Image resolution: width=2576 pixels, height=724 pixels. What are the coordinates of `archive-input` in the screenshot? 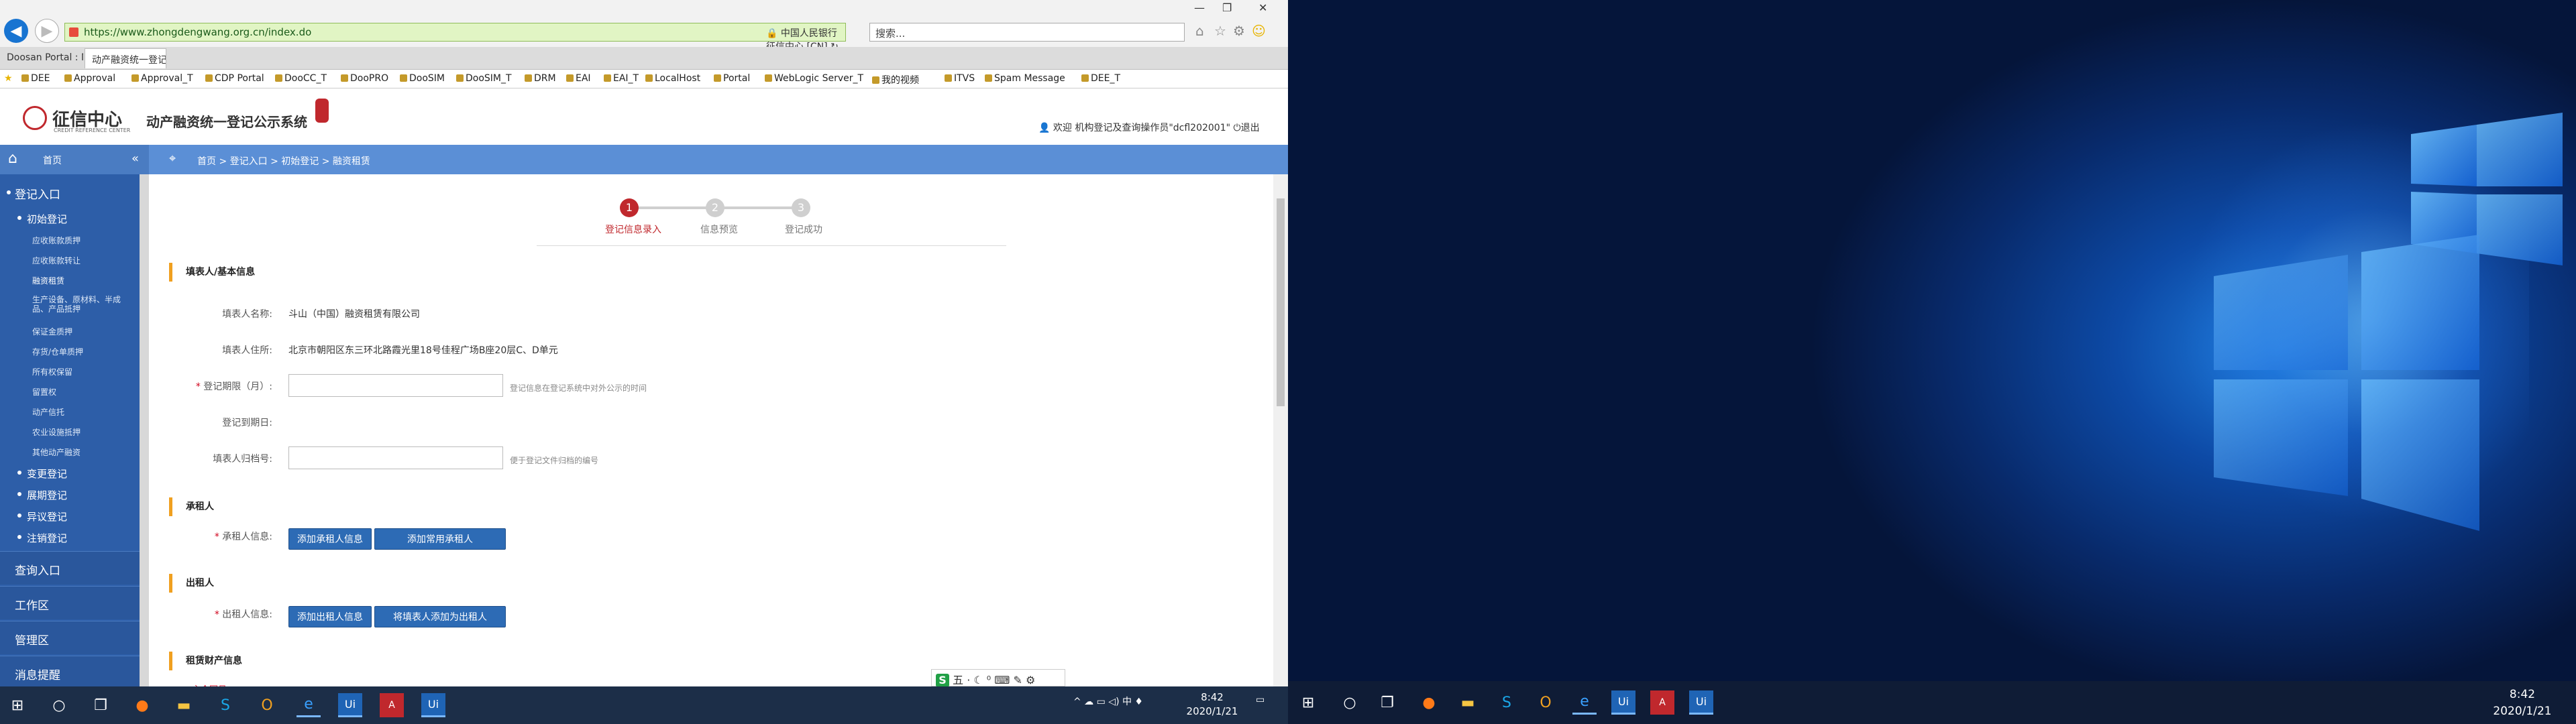 It's located at (395, 457).